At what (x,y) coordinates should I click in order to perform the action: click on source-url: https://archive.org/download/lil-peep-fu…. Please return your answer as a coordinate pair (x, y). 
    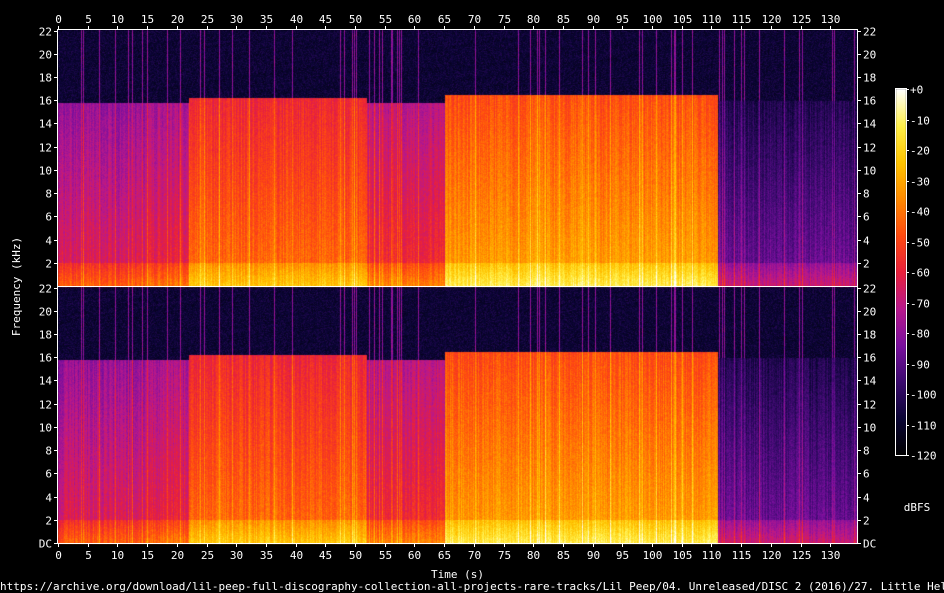
    Looking at the image, I should click on (472, 586).